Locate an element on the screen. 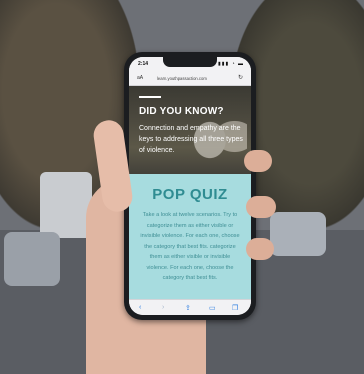 This screenshot has height=374, width=364. hero-title: DID YOU KNOW? is located at coordinates (181, 111).